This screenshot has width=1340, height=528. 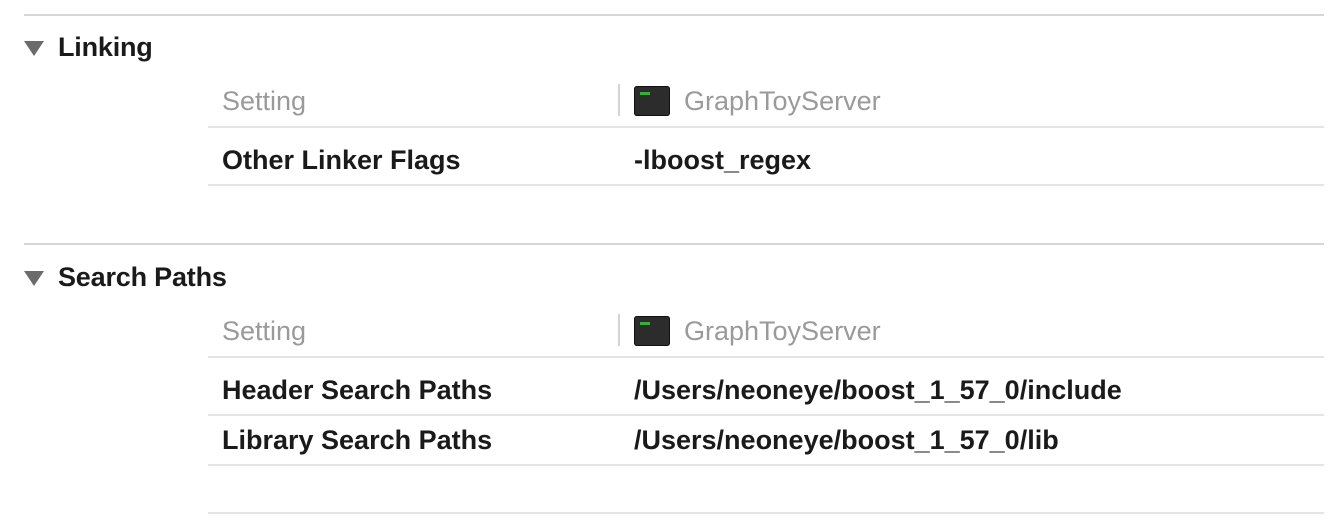 I want to click on setting-value: -lboost_regex, so click(x=715, y=160).